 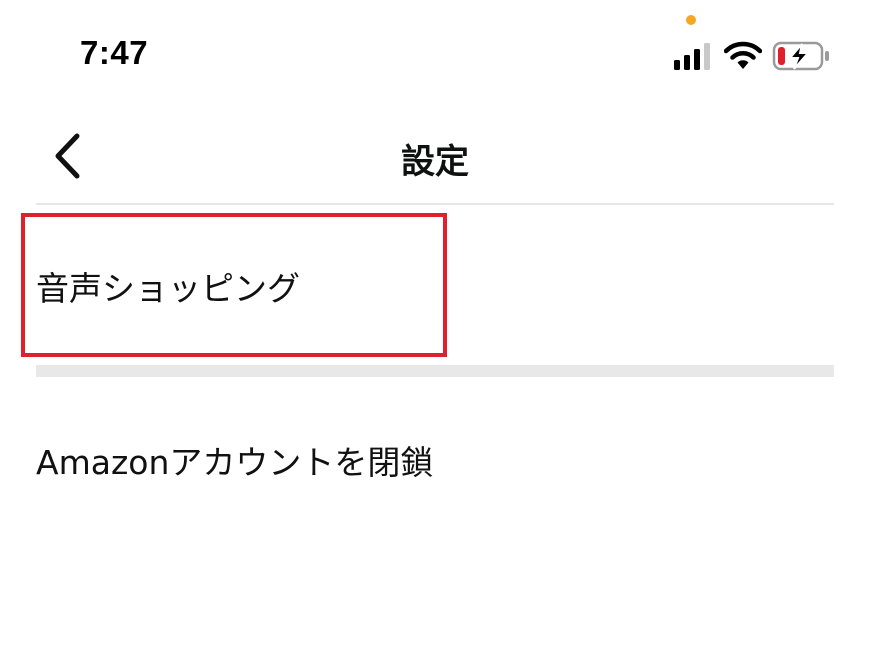 What do you see at coordinates (435, 162) in the screenshot?
I see `page-title: 設定` at bounding box center [435, 162].